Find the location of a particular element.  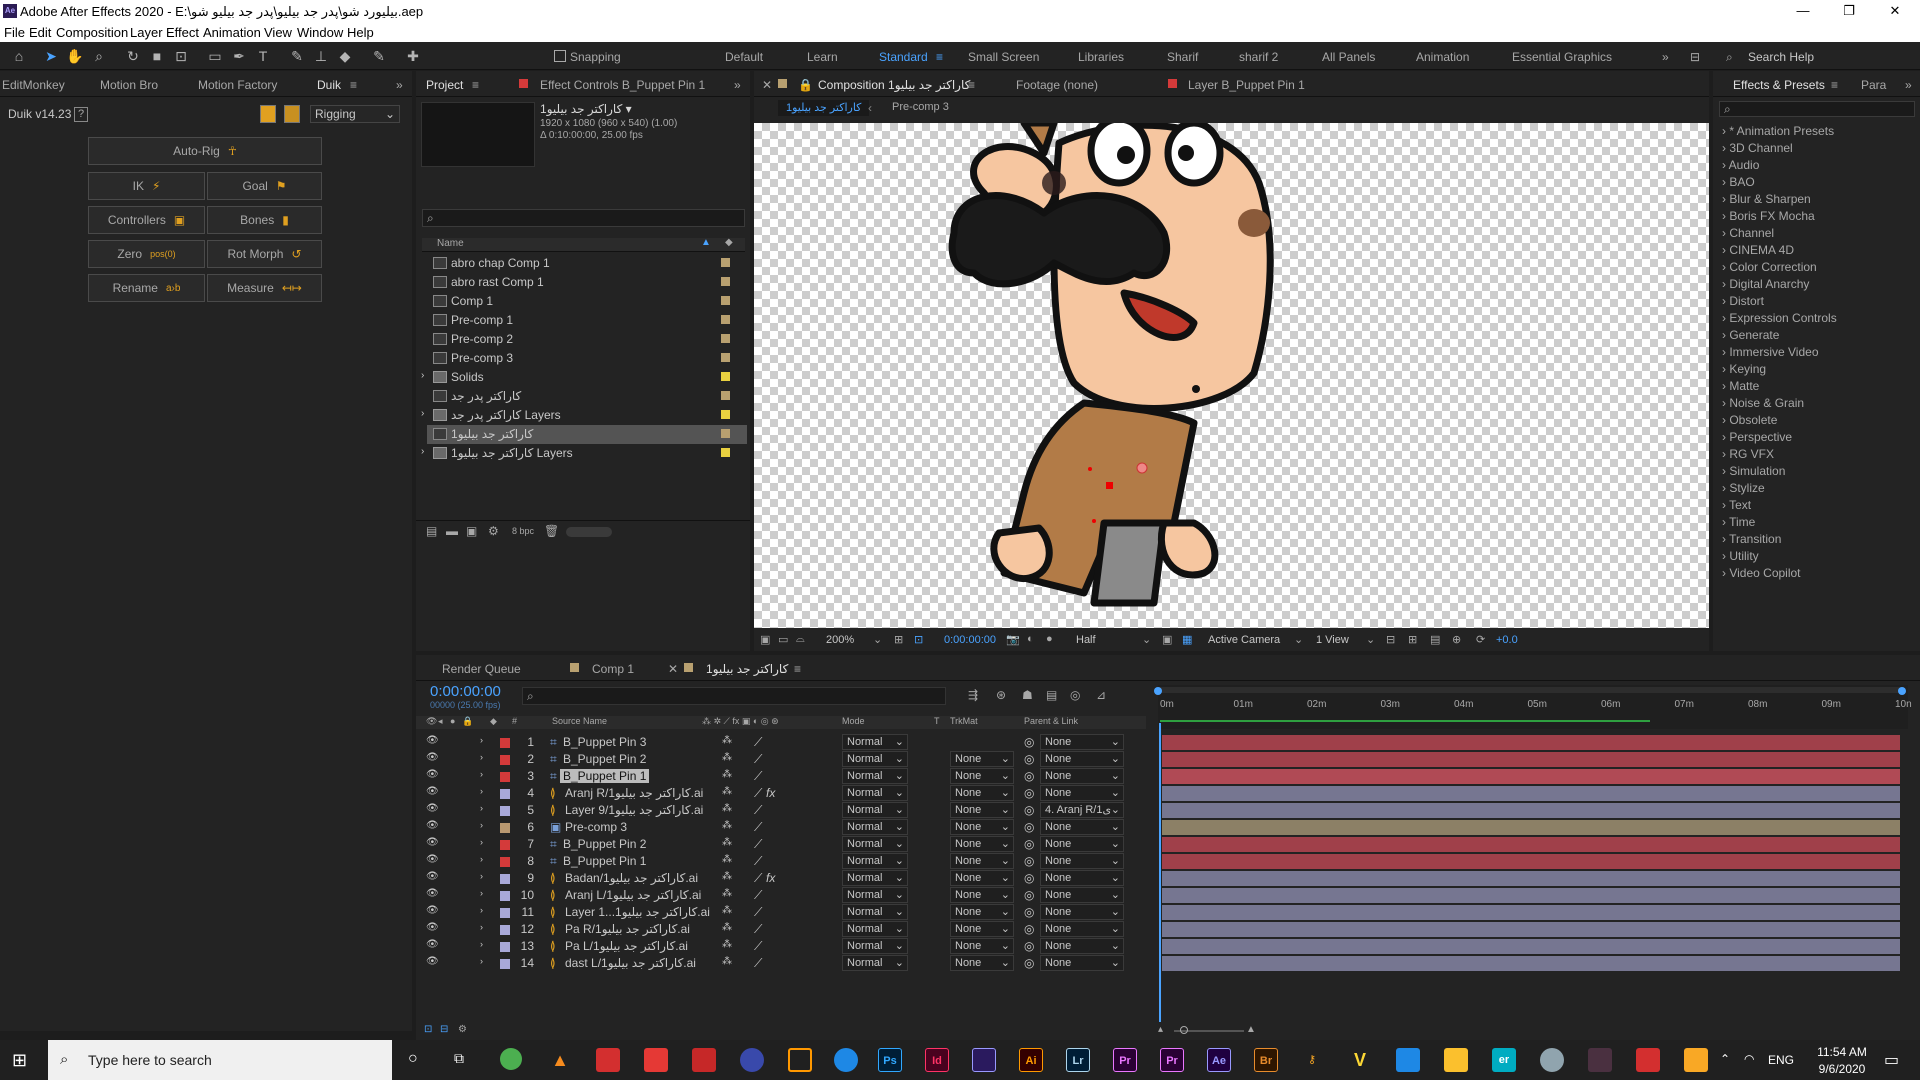

workspace-small-screen: Small Screen is located at coordinates (1003, 57).